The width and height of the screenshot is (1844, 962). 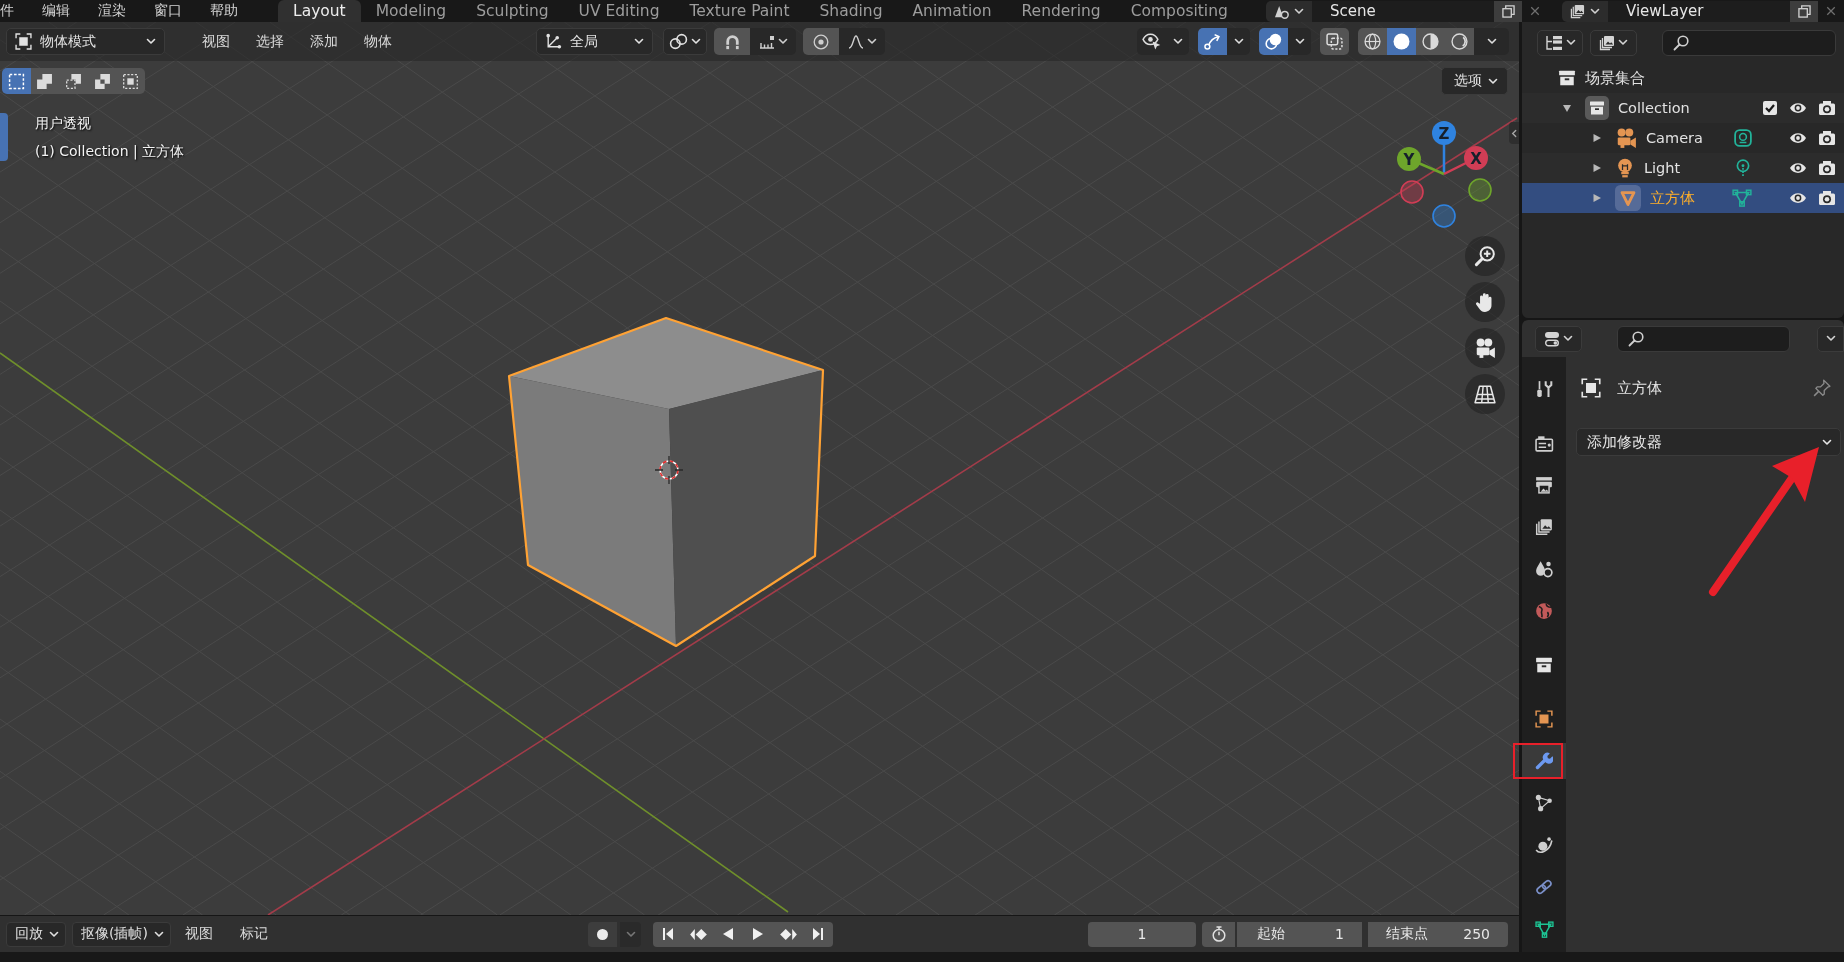 I want to click on menu-item: 物体, so click(x=378, y=41).